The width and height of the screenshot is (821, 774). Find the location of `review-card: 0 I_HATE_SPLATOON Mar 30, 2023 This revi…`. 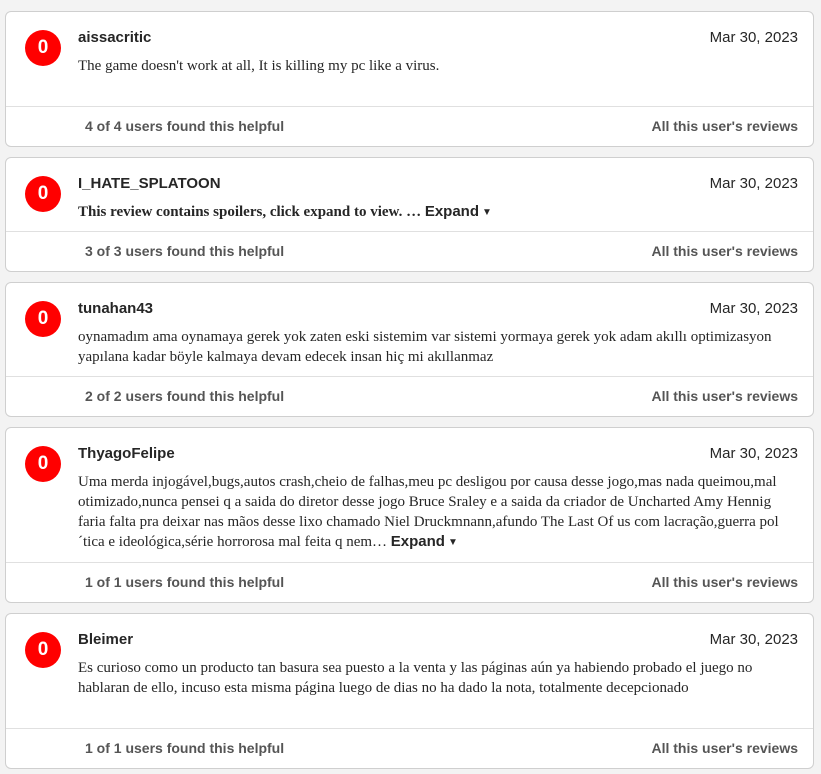

review-card: 0 I_HATE_SPLATOON Mar 30, 2023 This revi… is located at coordinates (409, 214).